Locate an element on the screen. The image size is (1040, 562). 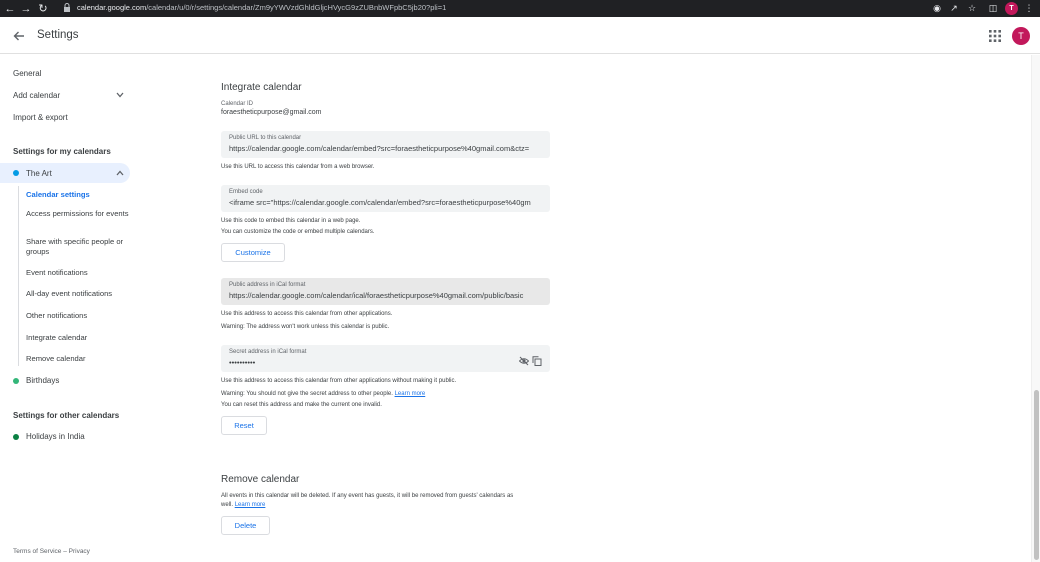
remove-calendar-title: Remove calendar is located at coordinates (260, 479).